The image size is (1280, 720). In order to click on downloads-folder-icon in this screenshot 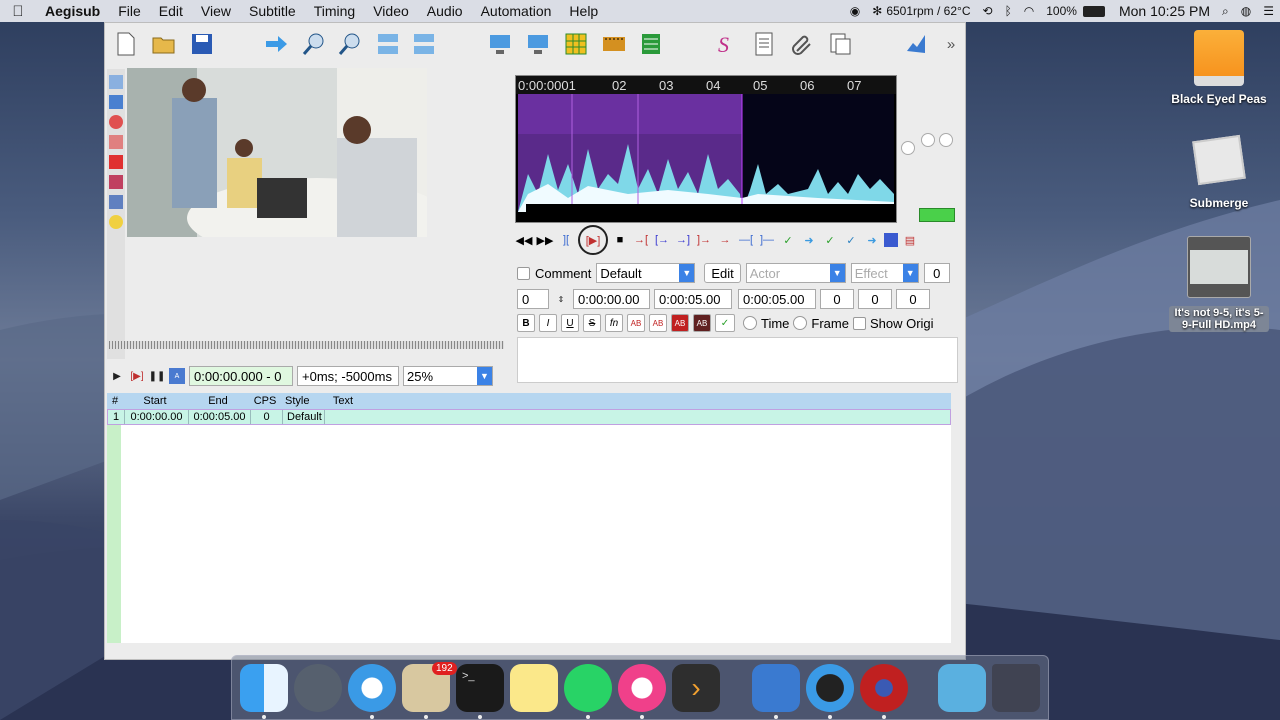, I will do `click(962, 688)`.